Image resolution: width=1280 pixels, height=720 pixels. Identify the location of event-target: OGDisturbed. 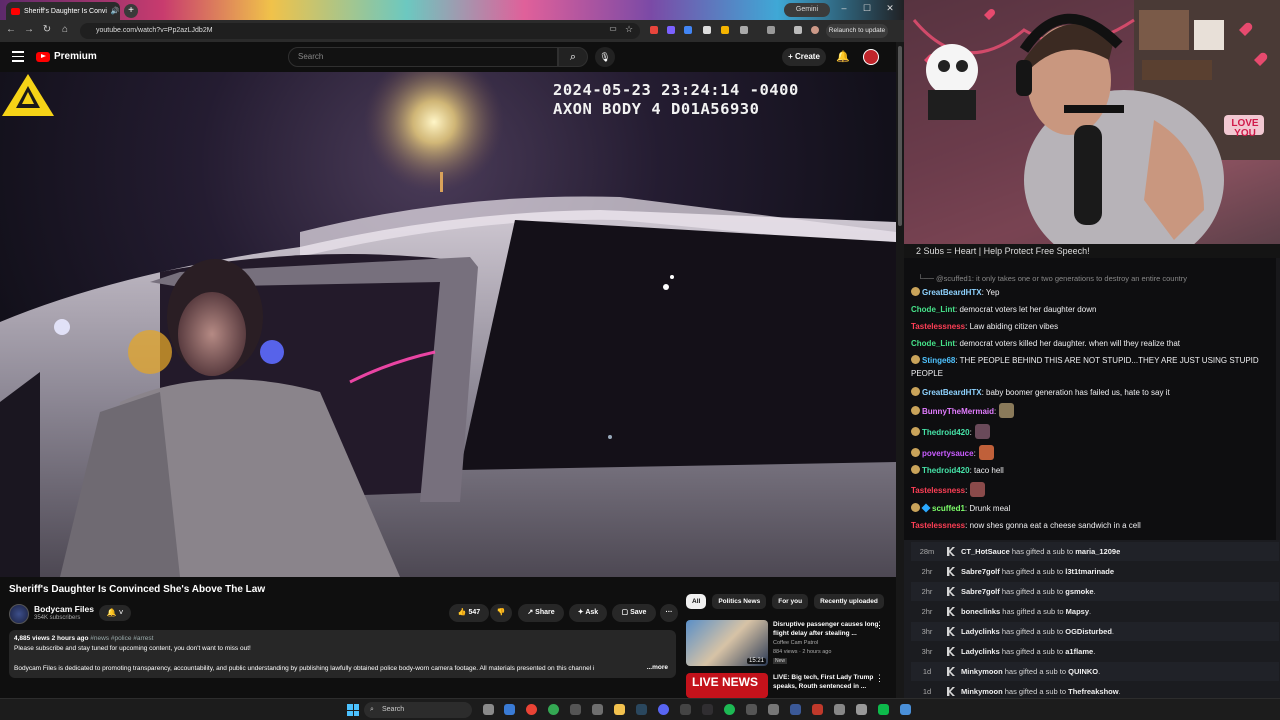
(1088, 631).